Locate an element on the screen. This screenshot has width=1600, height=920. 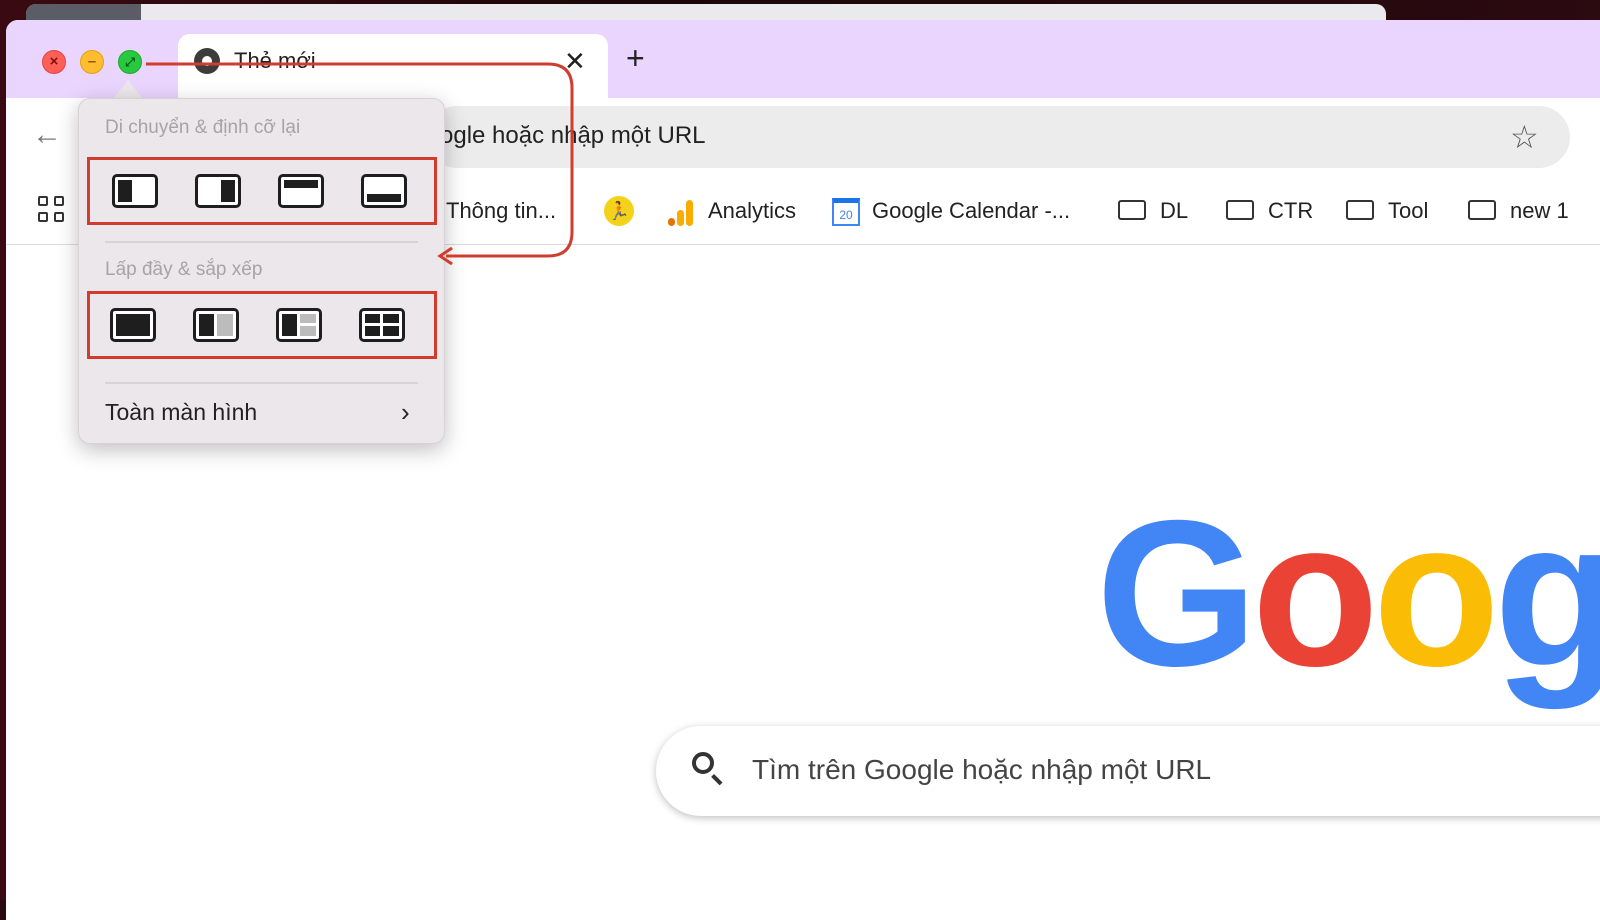
google-logo: Google is located at coordinates (1348, 594).